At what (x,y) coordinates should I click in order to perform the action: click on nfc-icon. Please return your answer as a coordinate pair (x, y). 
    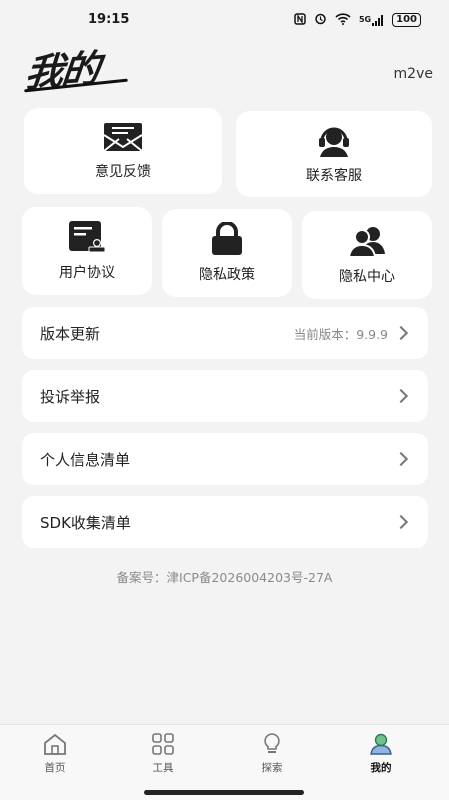
    Looking at the image, I should click on (300, 20).